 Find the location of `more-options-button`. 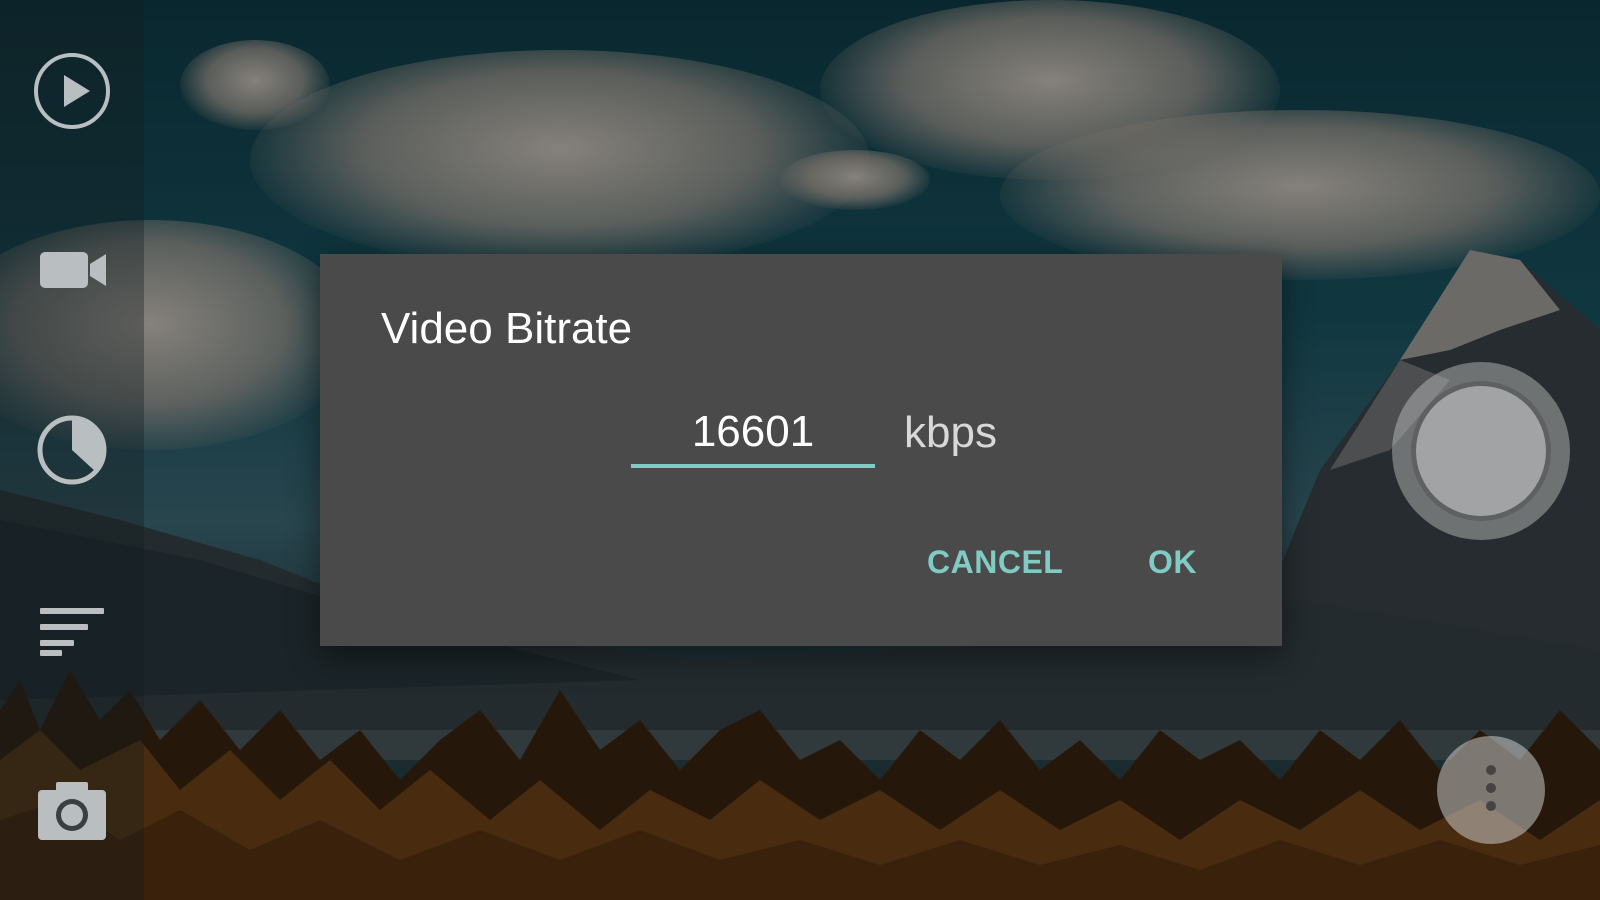

more-options-button is located at coordinates (1491, 790).